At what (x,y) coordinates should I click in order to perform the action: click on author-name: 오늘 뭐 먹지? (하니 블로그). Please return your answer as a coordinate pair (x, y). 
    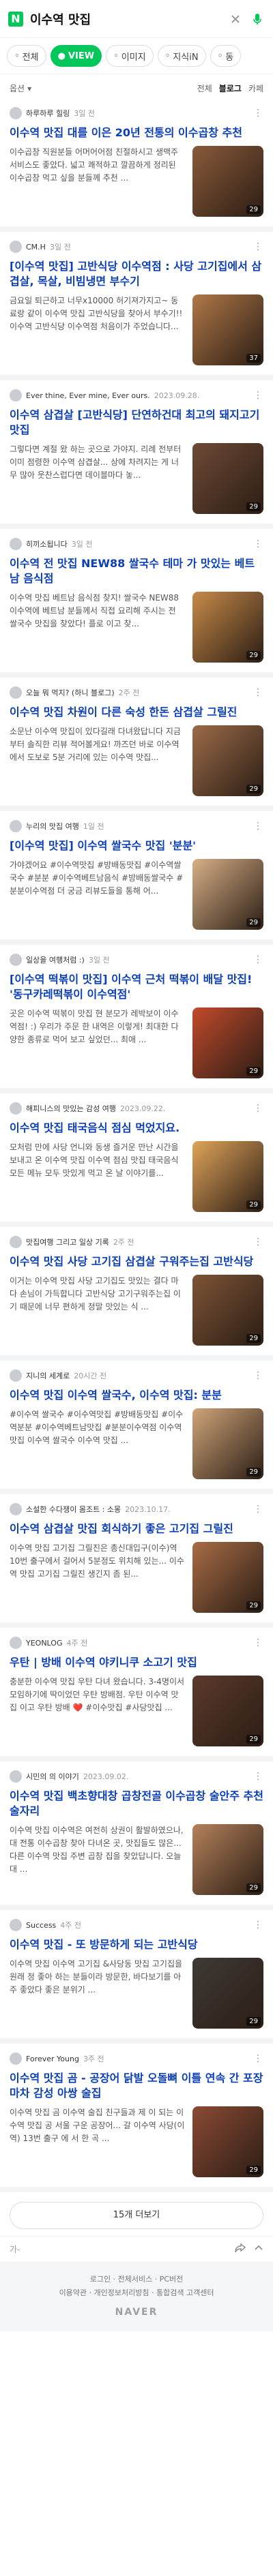
    Looking at the image, I should click on (70, 692).